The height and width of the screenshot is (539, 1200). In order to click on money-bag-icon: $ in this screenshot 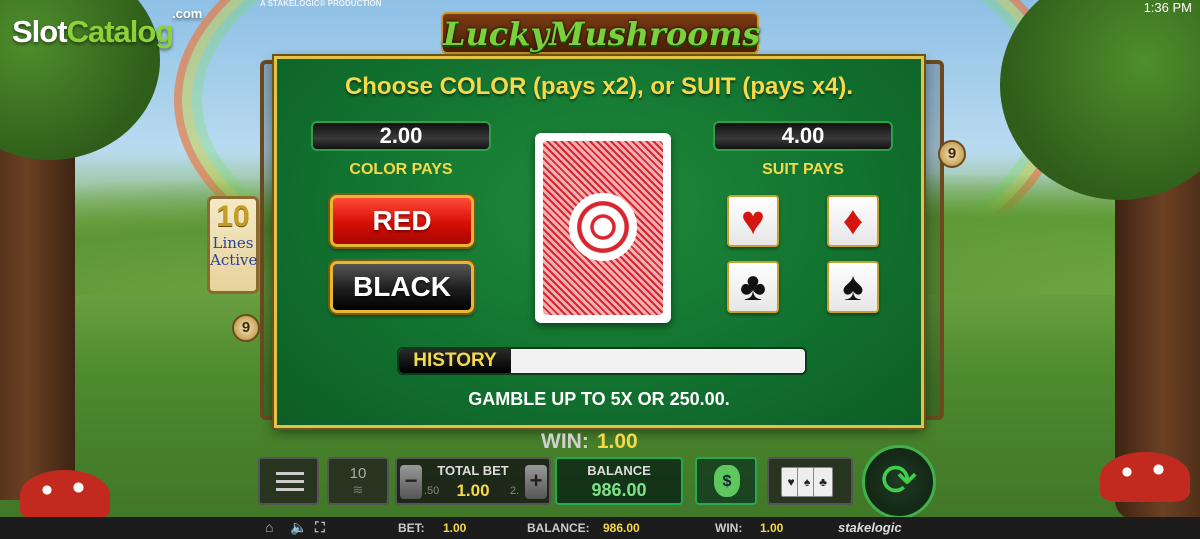, I will do `click(727, 481)`.